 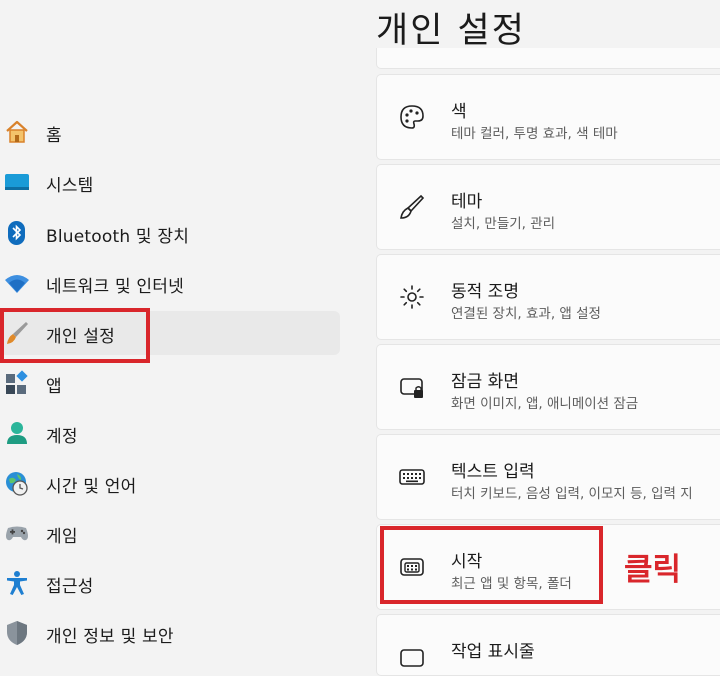 What do you see at coordinates (485, 382) in the screenshot?
I see `card-title: 잠금 화면` at bounding box center [485, 382].